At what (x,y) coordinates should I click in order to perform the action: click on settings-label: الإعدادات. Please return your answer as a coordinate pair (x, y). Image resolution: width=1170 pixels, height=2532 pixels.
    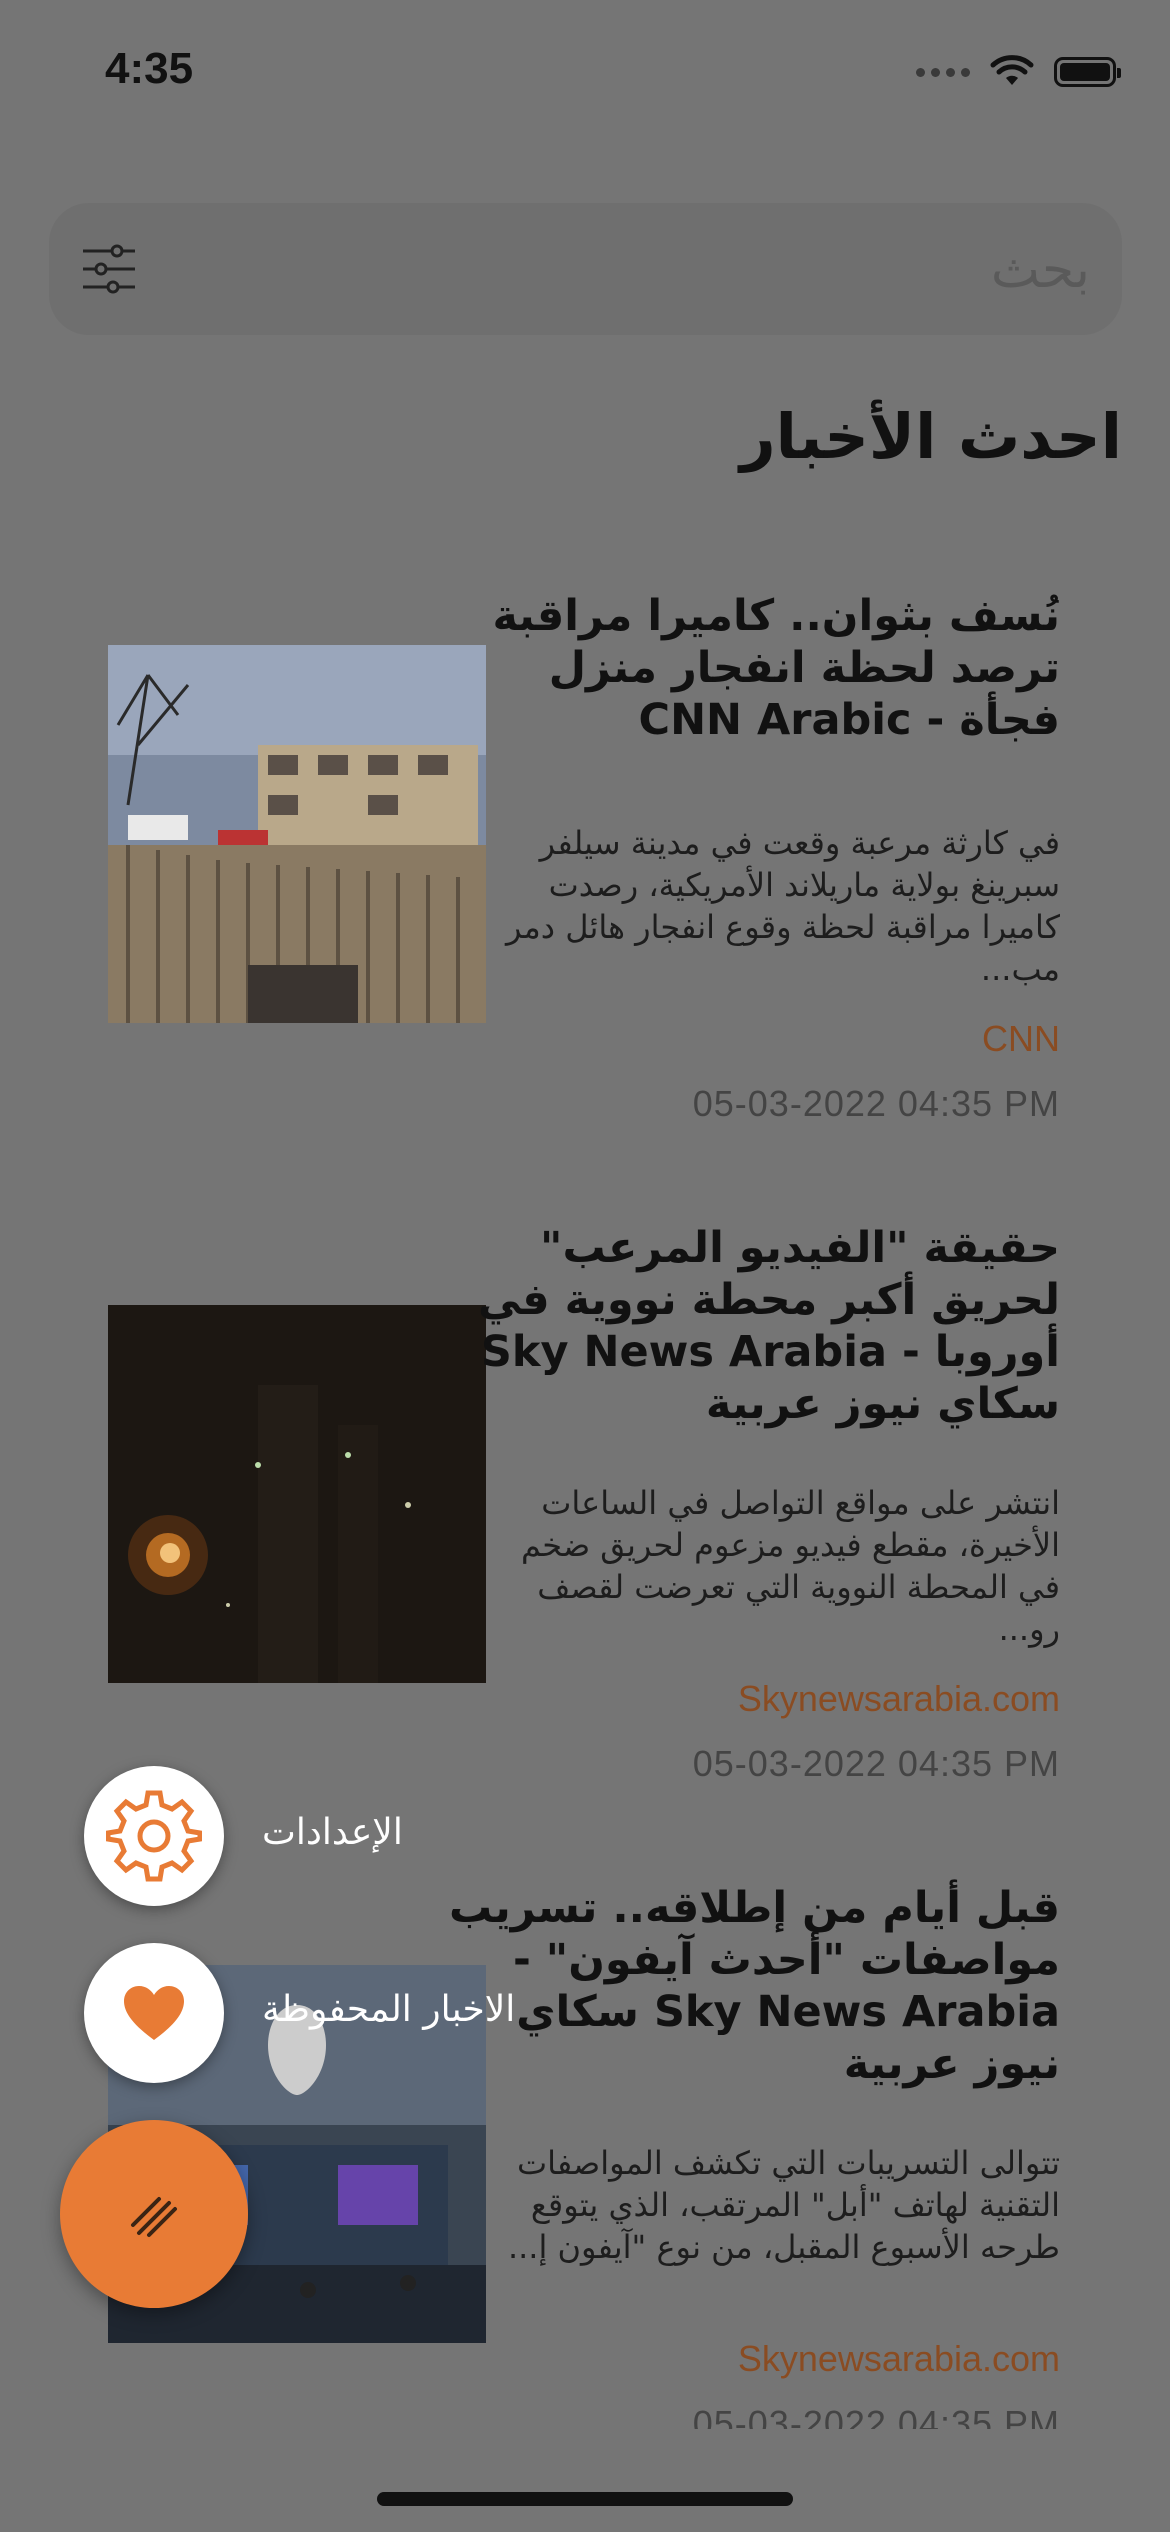
    Looking at the image, I should click on (332, 1832).